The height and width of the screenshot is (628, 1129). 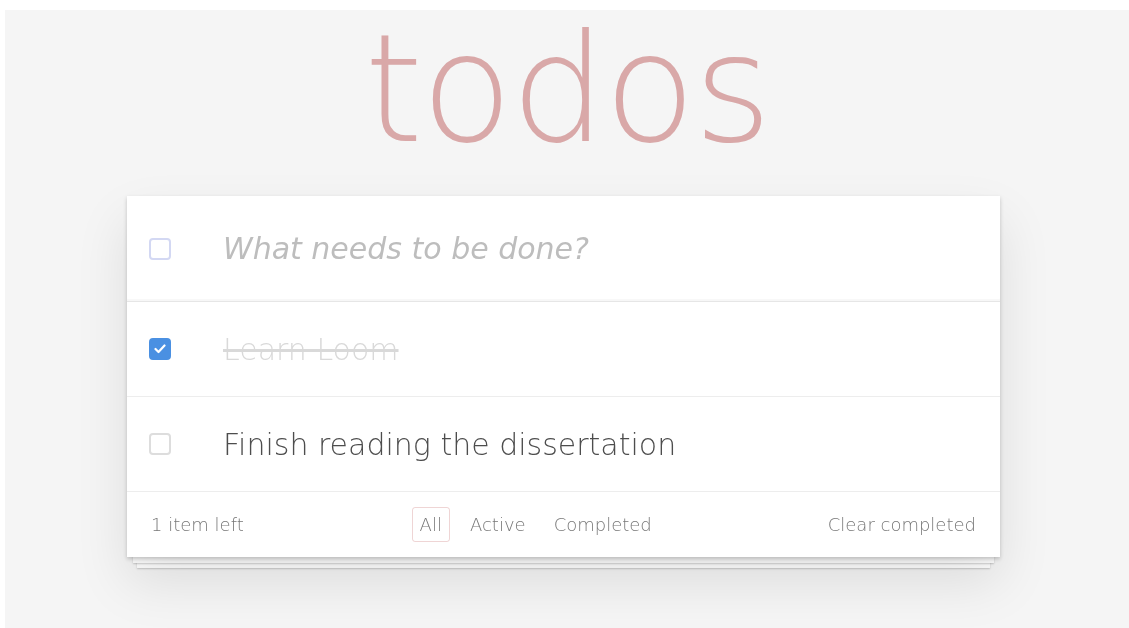 I want to click on todo-checkbox, so click(x=160, y=349).